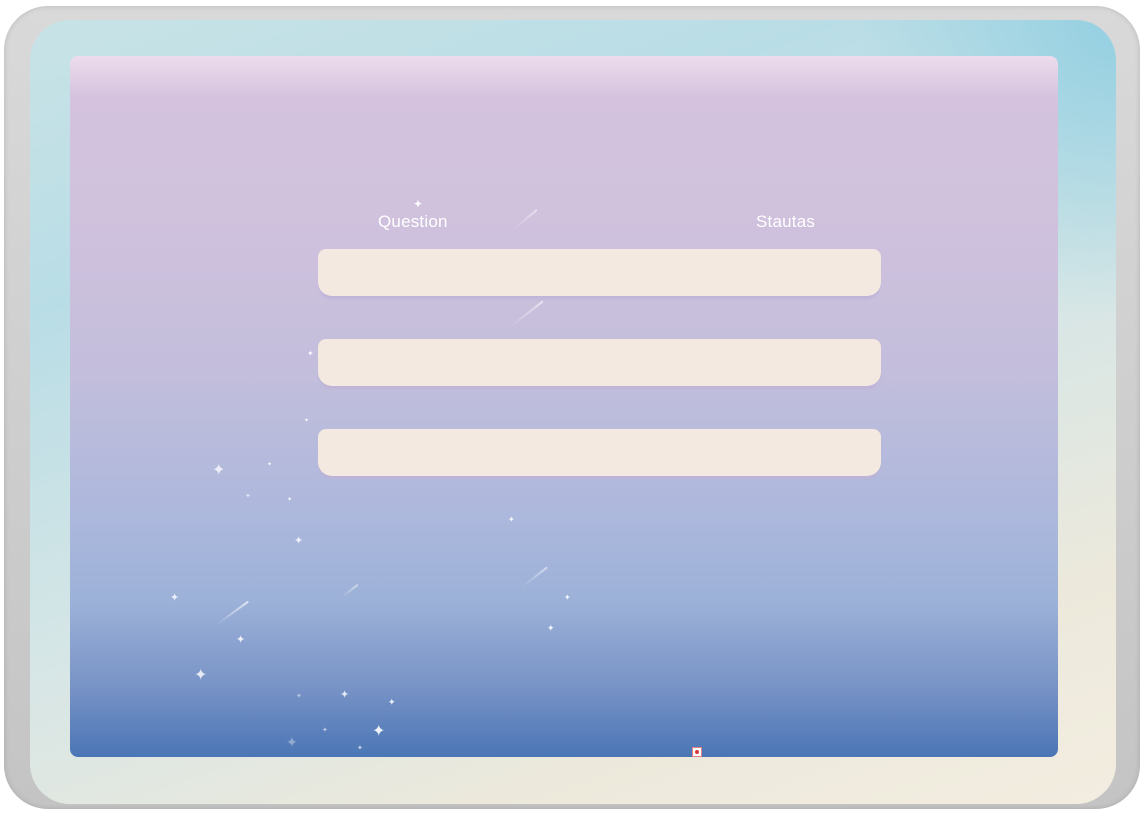 This screenshot has height=816, width=1145. What do you see at coordinates (697, 752) in the screenshot?
I see `warning-icon` at bounding box center [697, 752].